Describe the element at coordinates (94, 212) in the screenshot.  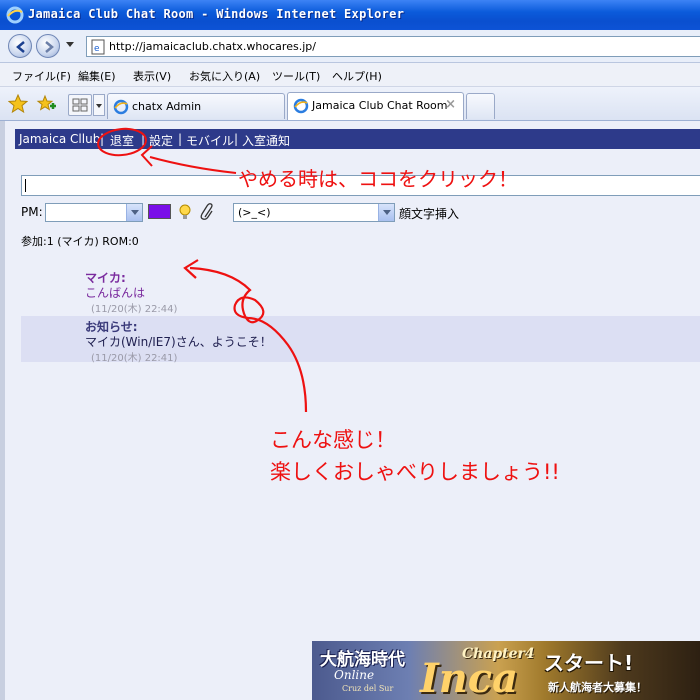
I see `pm-recipient-select` at that location.